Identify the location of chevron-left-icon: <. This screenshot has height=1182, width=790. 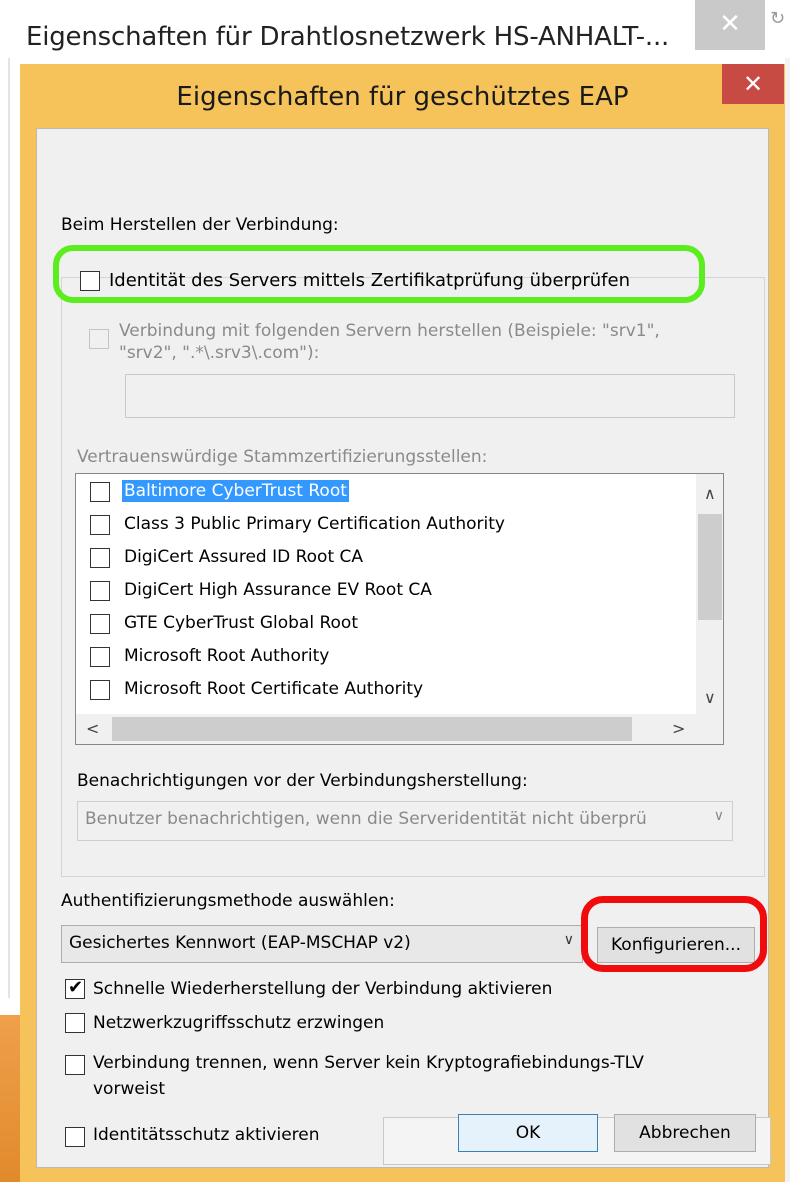
(92, 728).